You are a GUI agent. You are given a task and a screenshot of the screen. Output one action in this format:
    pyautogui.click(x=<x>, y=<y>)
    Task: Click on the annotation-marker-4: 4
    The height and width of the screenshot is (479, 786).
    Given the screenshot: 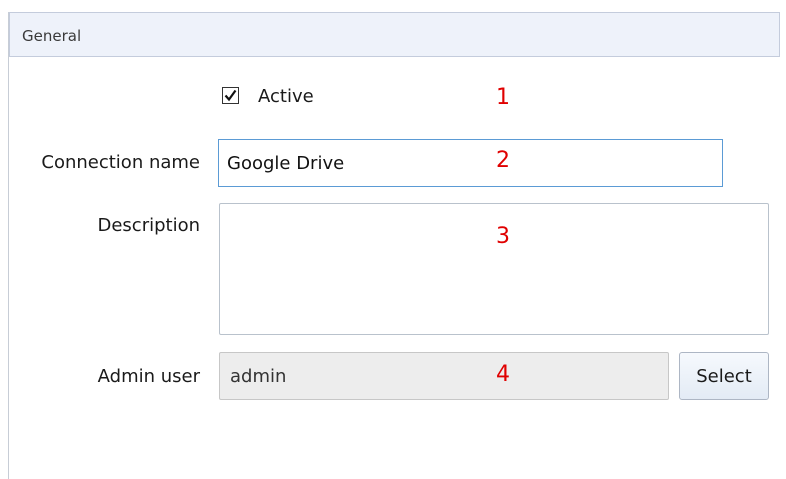 What is the action you would take?
    pyautogui.click(x=503, y=374)
    